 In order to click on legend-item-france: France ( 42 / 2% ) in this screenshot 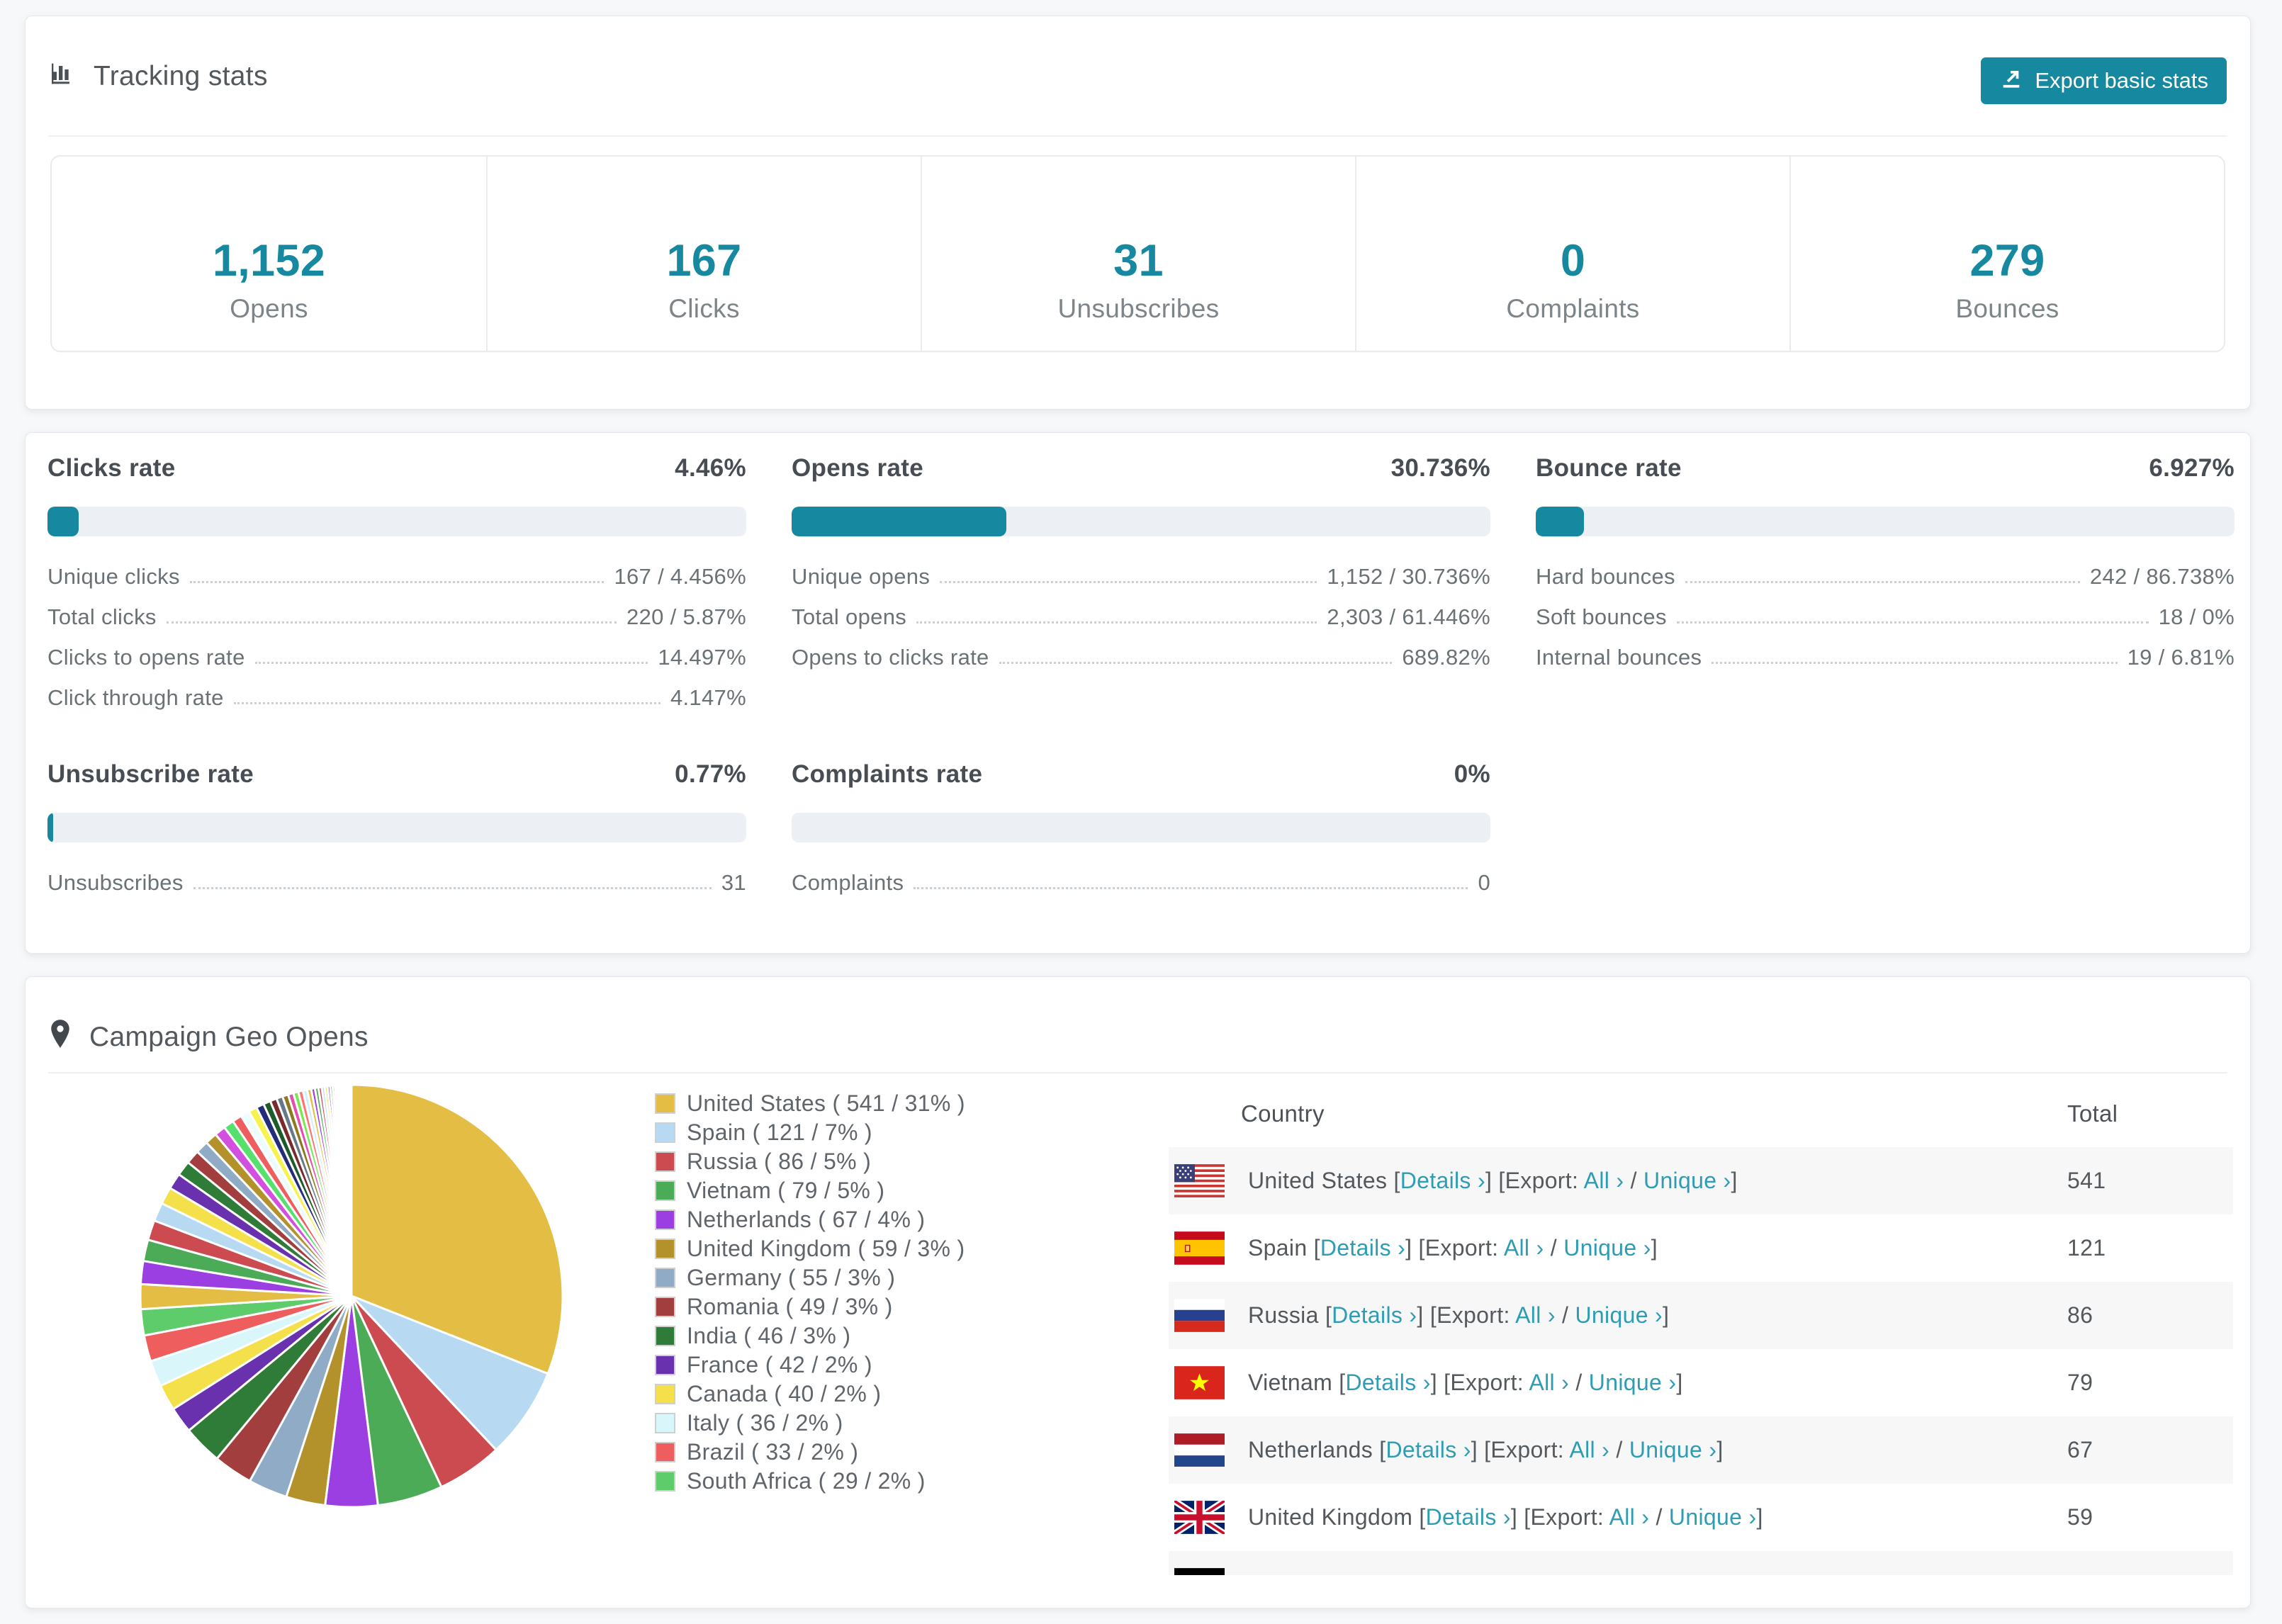, I will do `click(810, 1365)`.